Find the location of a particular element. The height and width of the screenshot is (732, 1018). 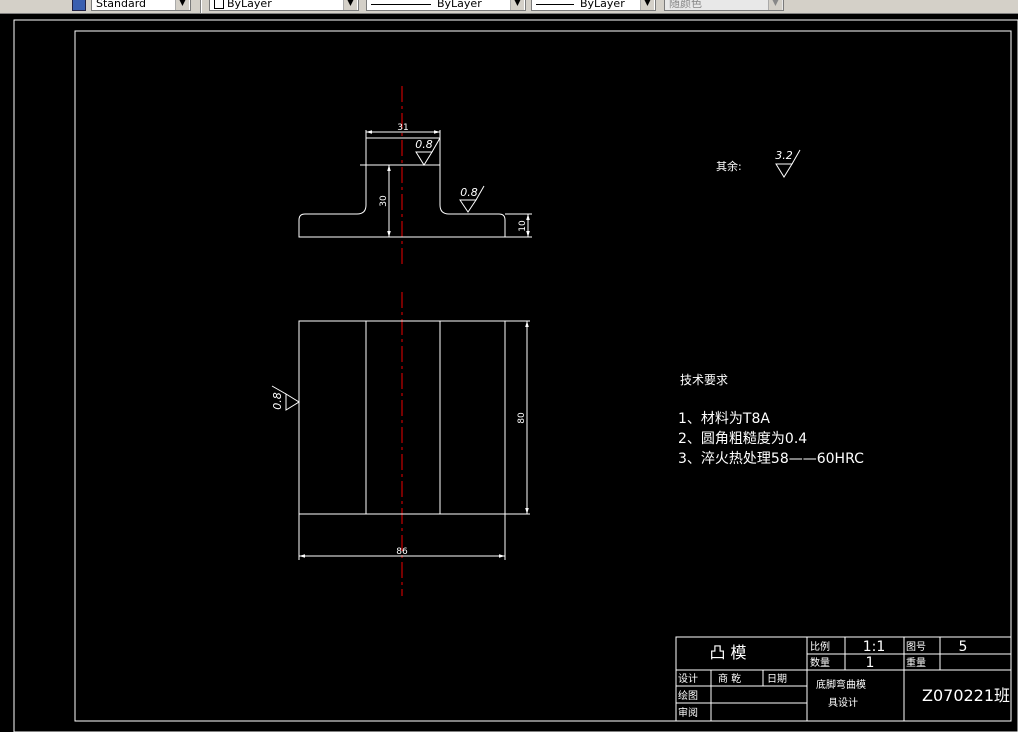

dim-top-width-text: 31 is located at coordinates (402, 128).